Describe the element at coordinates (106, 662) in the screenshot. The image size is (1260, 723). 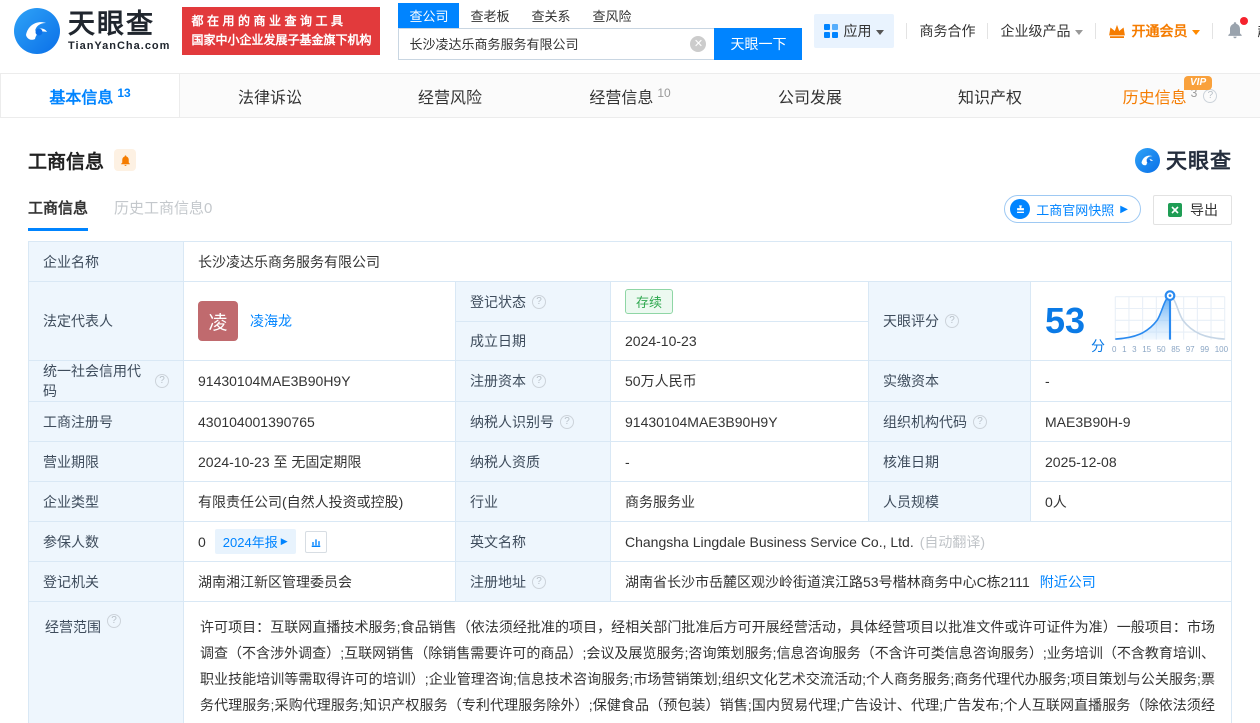
I see `business-scope-label: 经营范围` at that location.